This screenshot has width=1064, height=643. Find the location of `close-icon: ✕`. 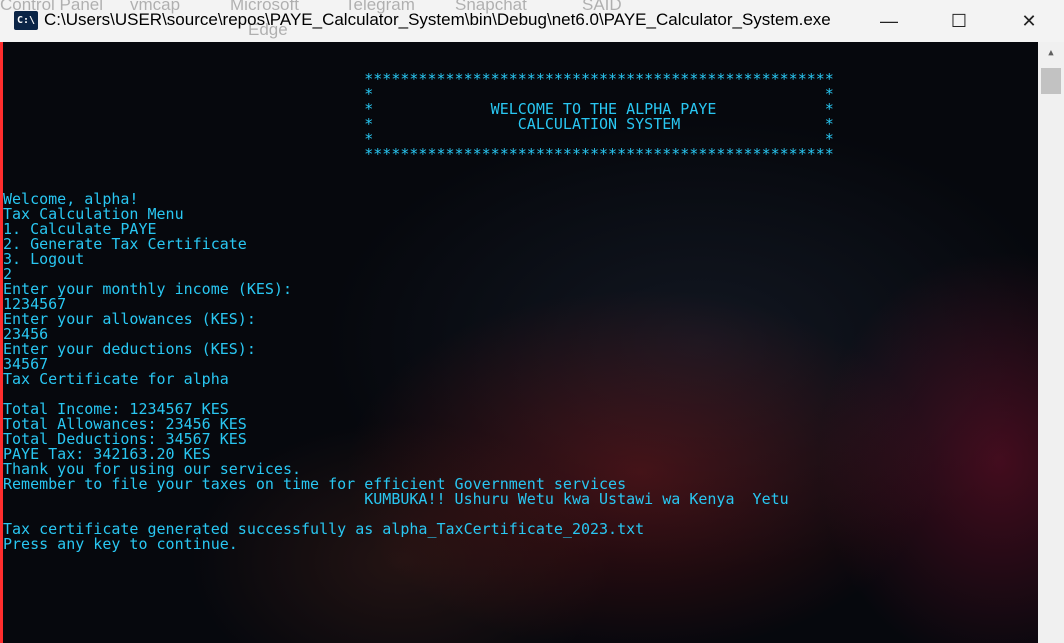

close-icon: ✕ is located at coordinates (1029, 20).